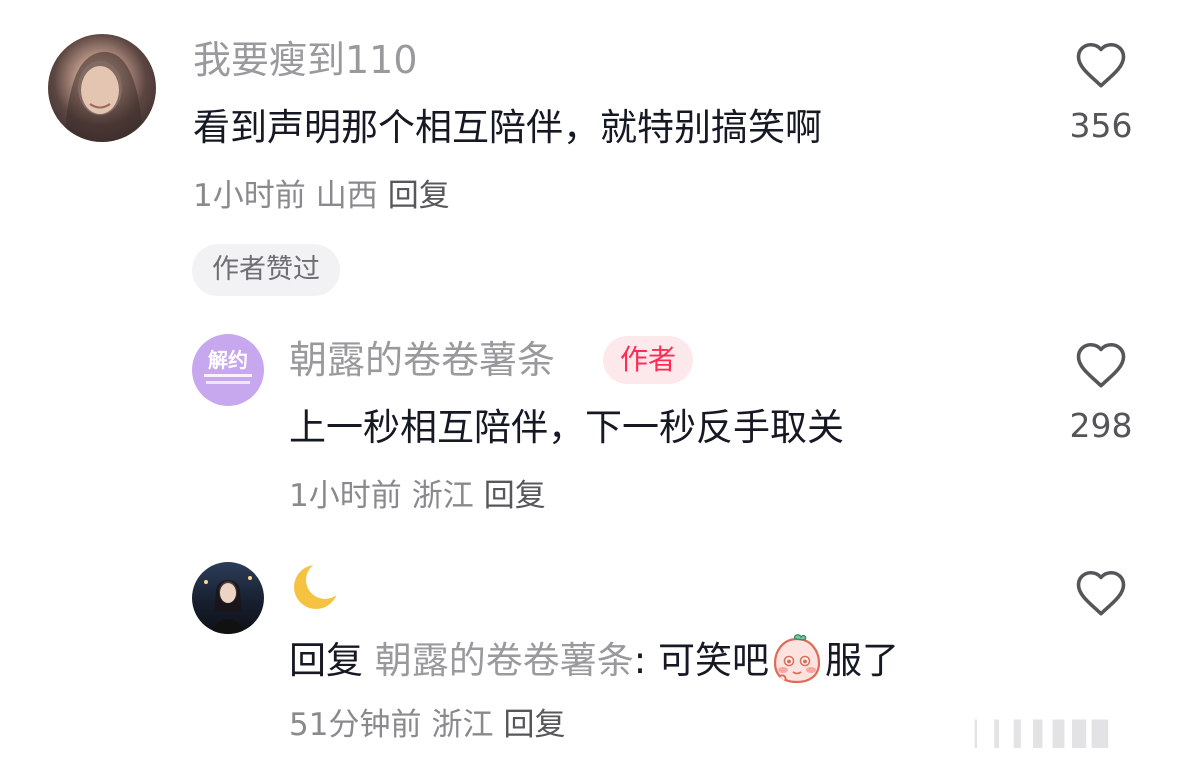  What do you see at coordinates (797, 659) in the screenshot?
I see `blushing-peach-emoji` at bounding box center [797, 659].